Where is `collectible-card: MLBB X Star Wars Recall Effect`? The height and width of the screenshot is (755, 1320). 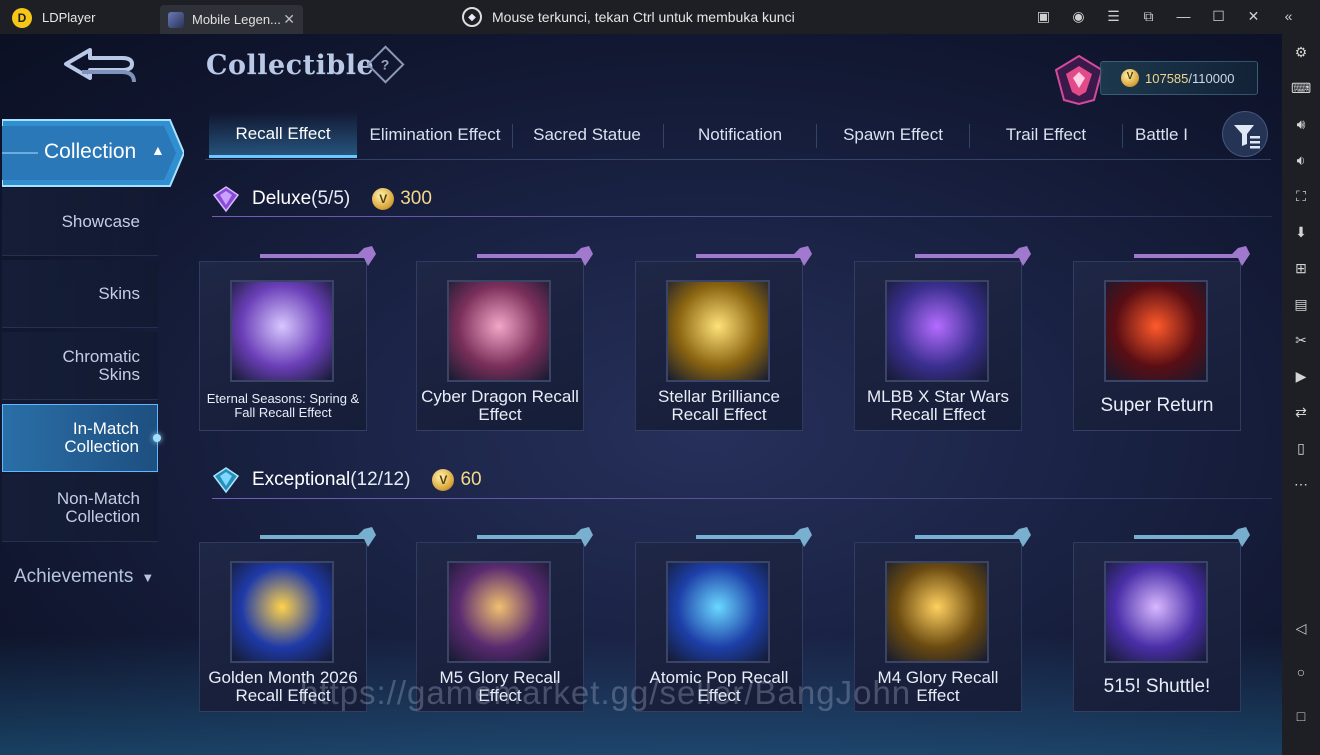 collectible-card: MLBB X Star Wars Recall Effect is located at coordinates (942, 338).